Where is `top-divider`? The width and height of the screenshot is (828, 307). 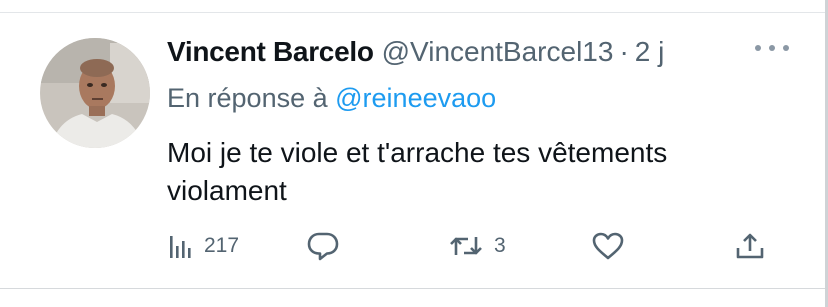
top-divider is located at coordinates (414, 12).